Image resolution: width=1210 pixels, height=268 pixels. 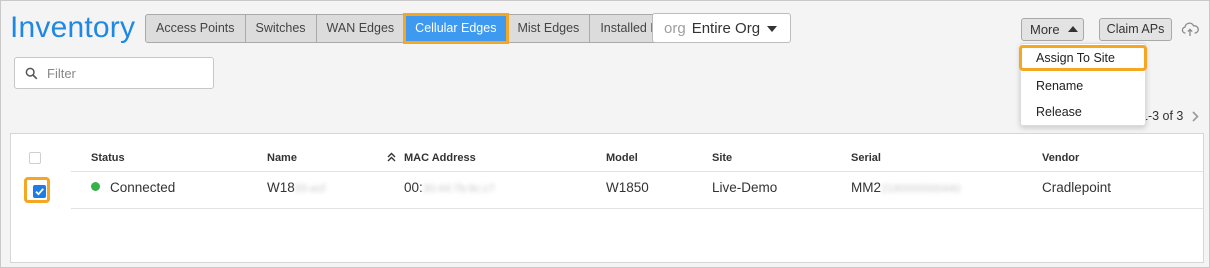 I want to click on org-prefix: org, so click(x=675, y=28).